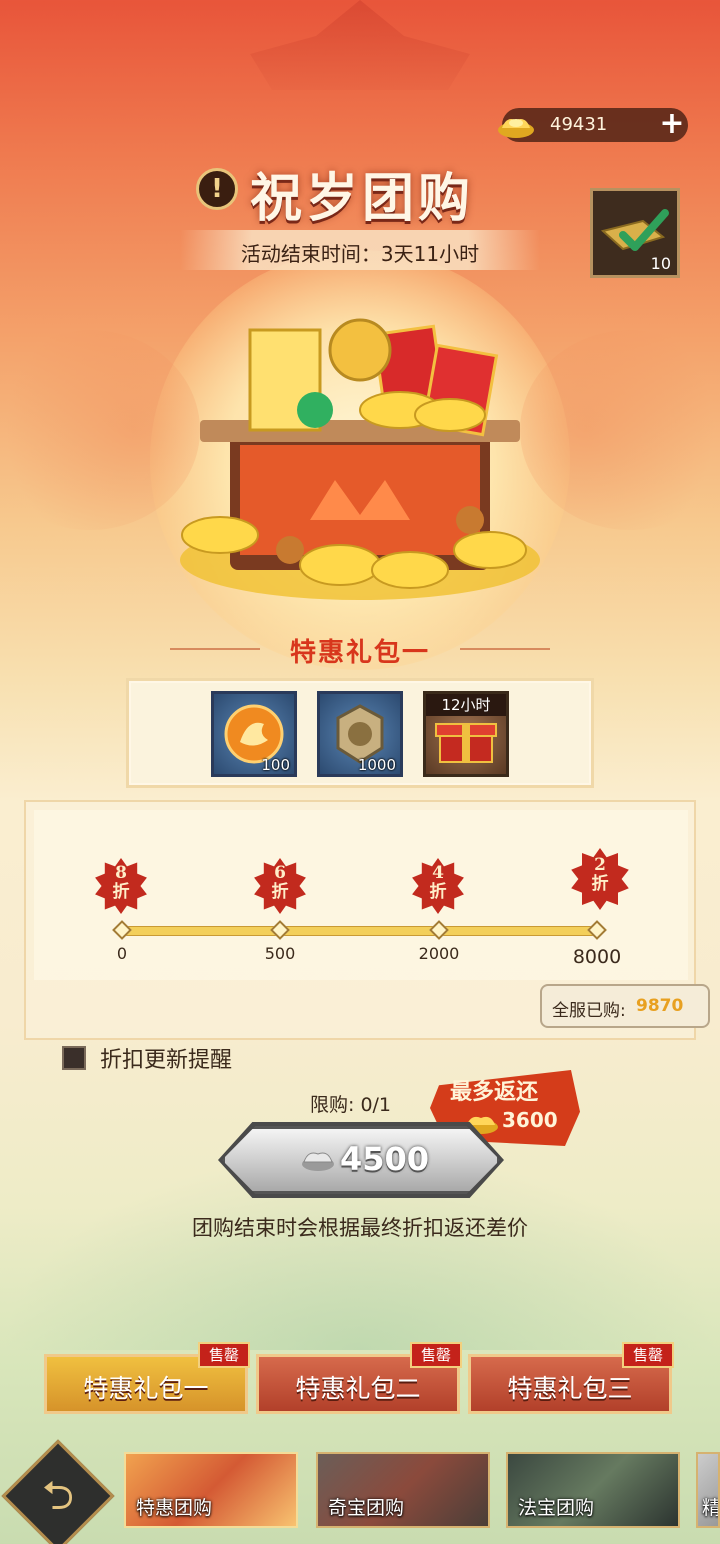  What do you see at coordinates (360, 931) in the screenshot?
I see `progress-track` at bounding box center [360, 931].